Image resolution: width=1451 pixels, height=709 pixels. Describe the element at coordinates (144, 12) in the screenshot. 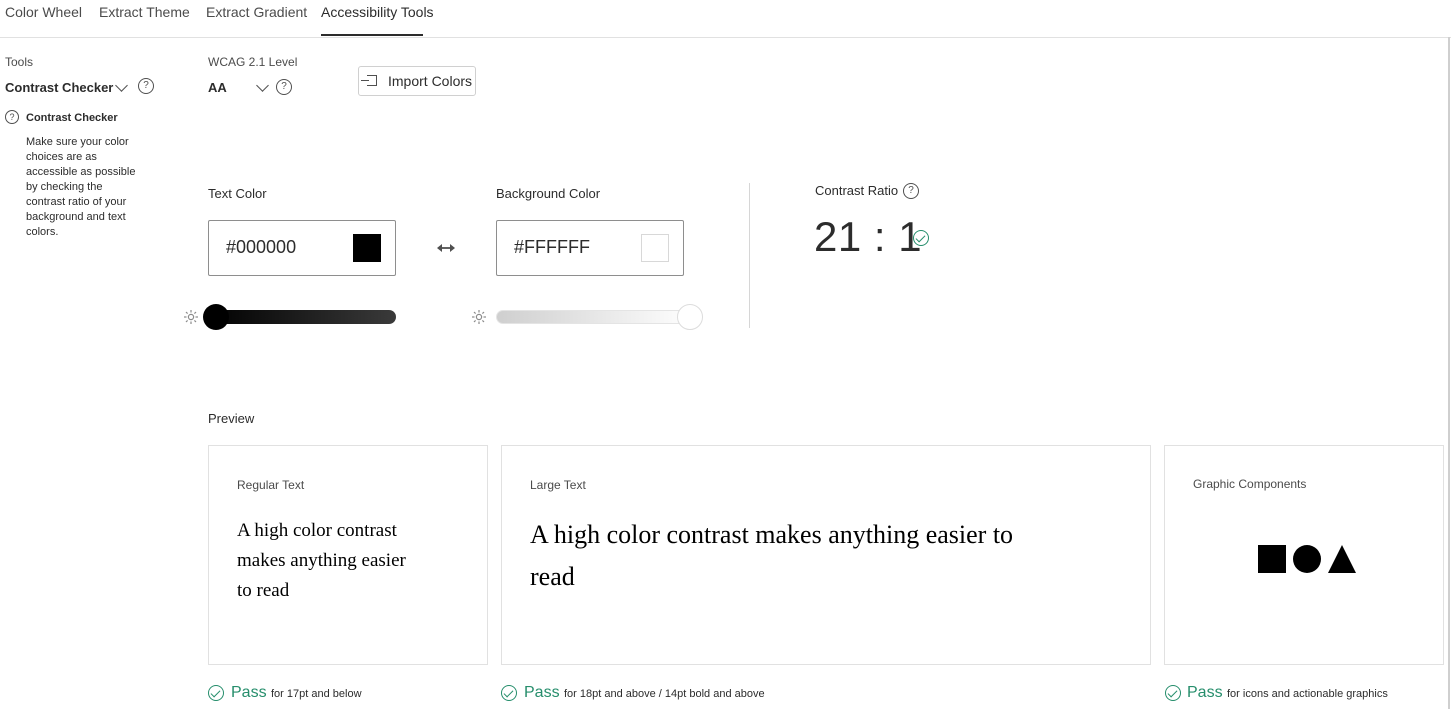

I see `tab-extract-theme: Extract Theme` at that location.